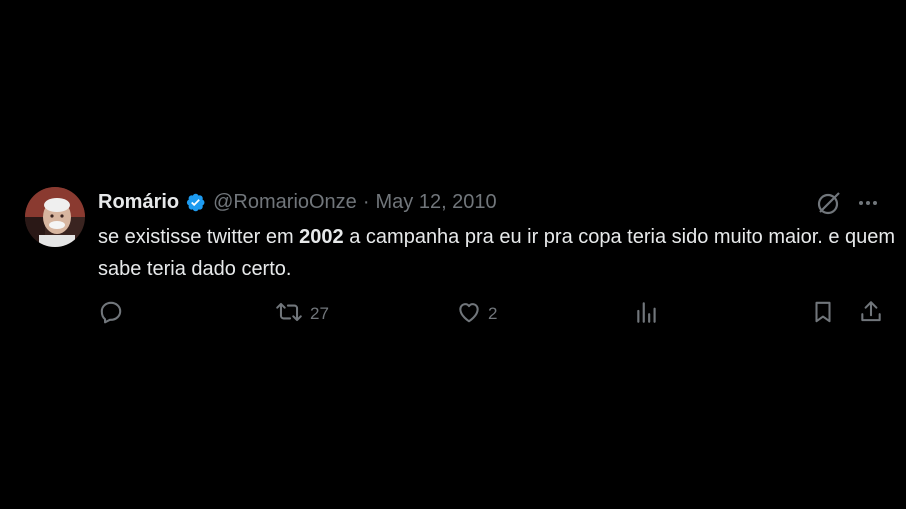  Describe the element at coordinates (435, 202) in the screenshot. I see `tweet-date: May 12, 2010` at that location.